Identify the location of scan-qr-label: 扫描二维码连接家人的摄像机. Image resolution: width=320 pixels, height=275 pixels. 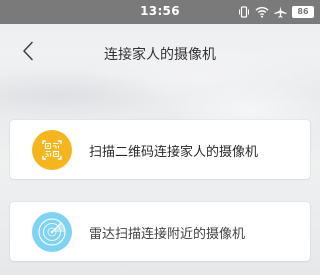
(174, 152).